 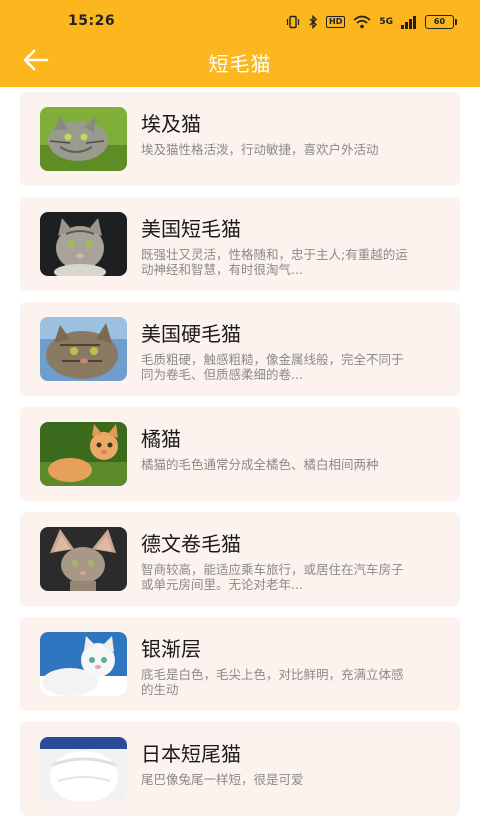 What do you see at coordinates (240, 64) in the screenshot?
I see `page-title: 短毛猫` at bounding box center [240, 64].